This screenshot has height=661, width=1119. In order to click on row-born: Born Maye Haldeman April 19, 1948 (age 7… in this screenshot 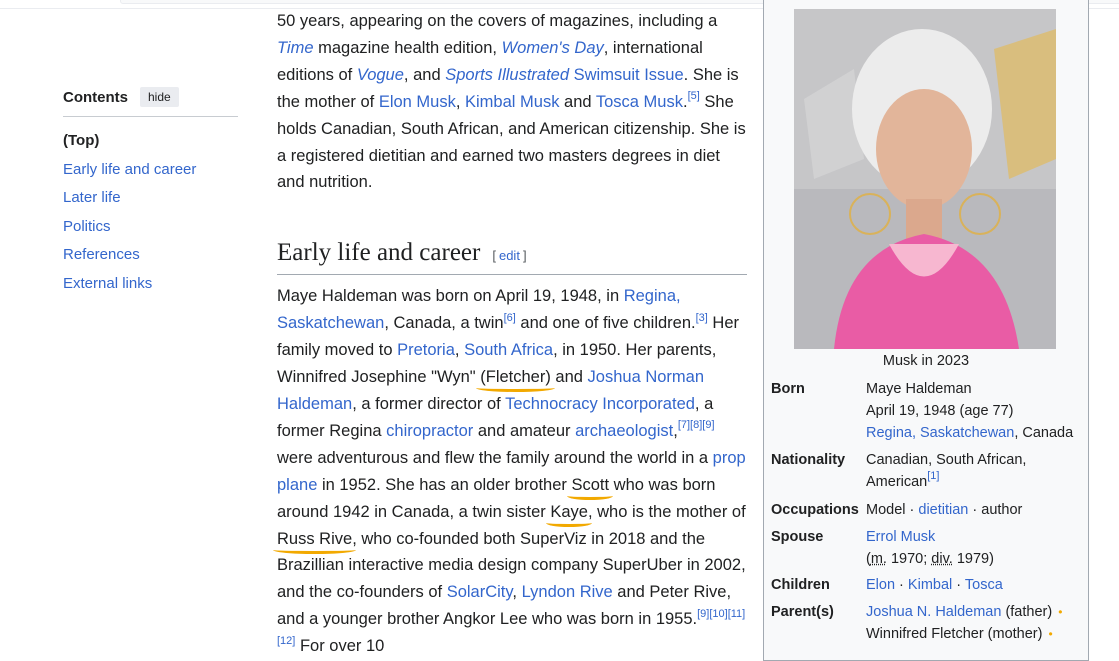, I will do `click(926, 411)`.